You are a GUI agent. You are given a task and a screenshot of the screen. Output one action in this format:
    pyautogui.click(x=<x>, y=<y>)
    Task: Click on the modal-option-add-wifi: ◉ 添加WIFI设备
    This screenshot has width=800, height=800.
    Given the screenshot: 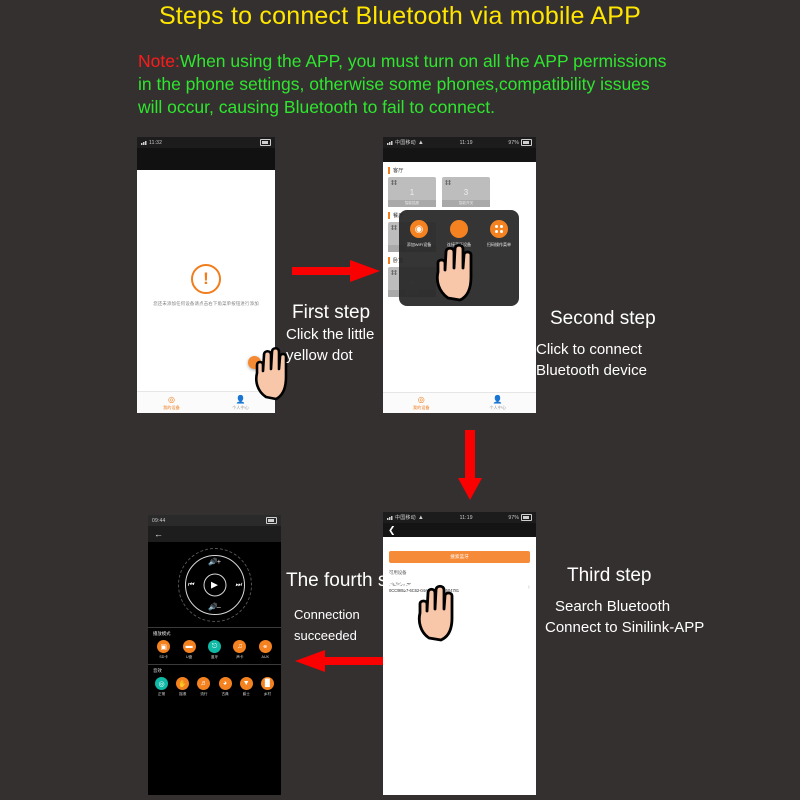 What is the action you would take?
    pyautogui.click(x=419, y=234)
    